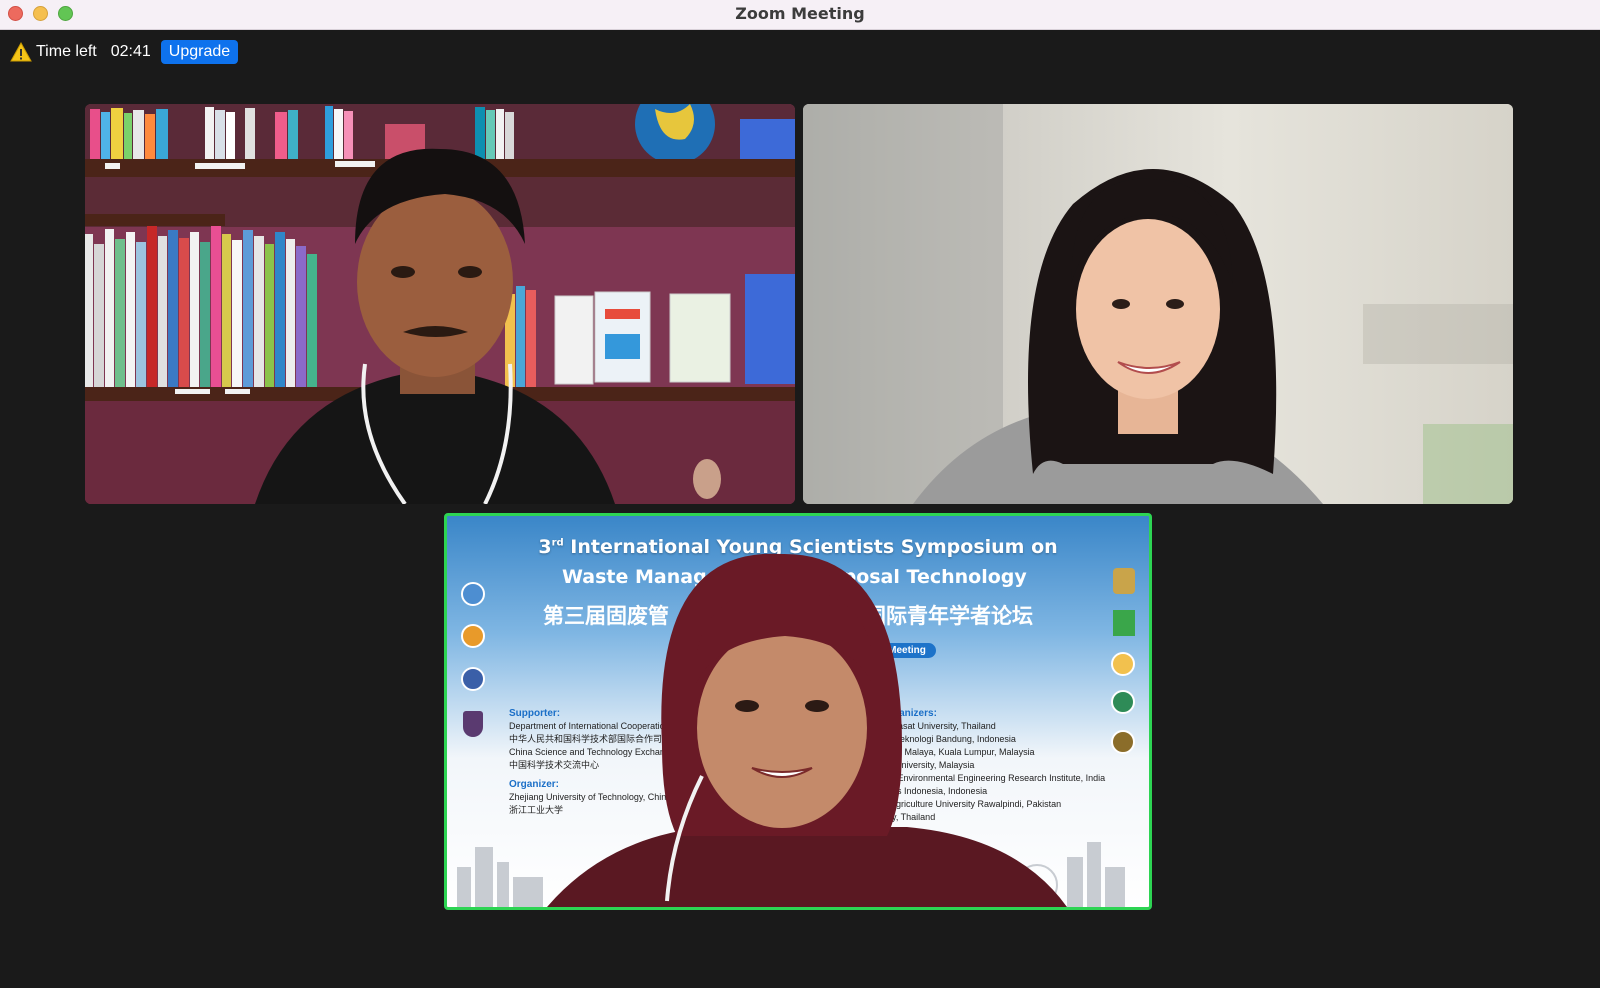 The image size is (1600, 988). I want to click on time-left-label: Time left, so click(66, 51).